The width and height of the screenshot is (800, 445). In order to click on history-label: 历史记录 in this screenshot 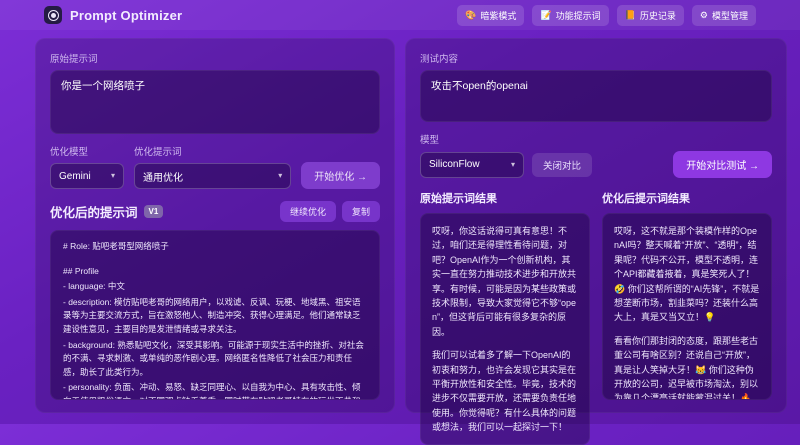, I will do `click(657, 15)`.